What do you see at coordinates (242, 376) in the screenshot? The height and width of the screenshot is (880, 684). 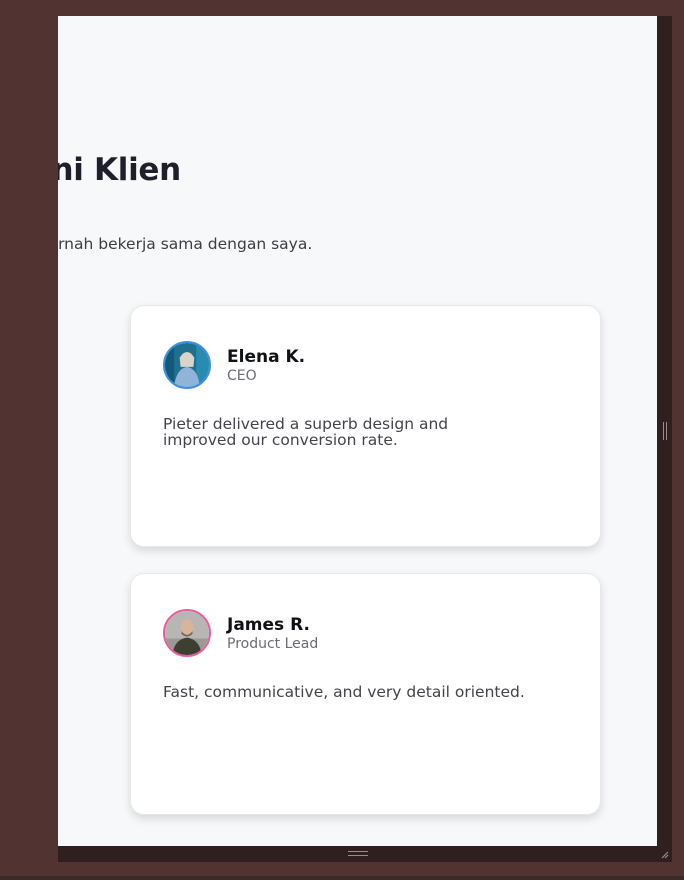 I see `testimonial-role: CEO` at bounding box center [242, 376].